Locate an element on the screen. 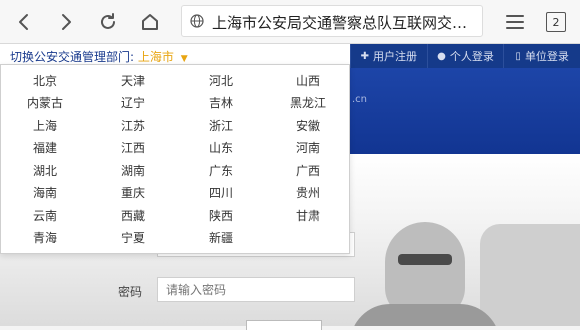 This screenshot has height=330, width=580. province-option: 青海 is located at coordinates (45, 238).